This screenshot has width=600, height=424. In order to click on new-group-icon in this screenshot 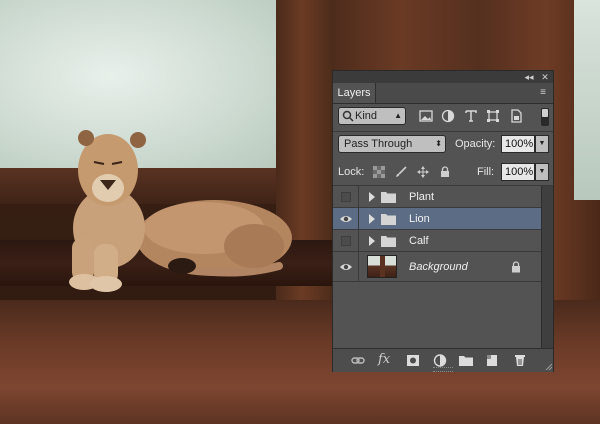, I will do `click(466, 360)`.